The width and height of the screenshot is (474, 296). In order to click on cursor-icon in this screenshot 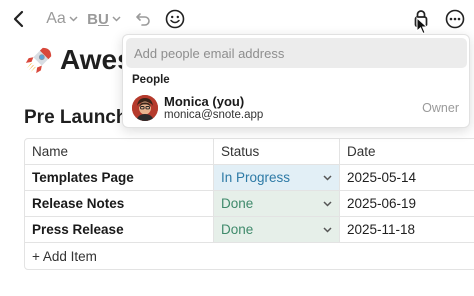, I will do `click(422, 26)`.